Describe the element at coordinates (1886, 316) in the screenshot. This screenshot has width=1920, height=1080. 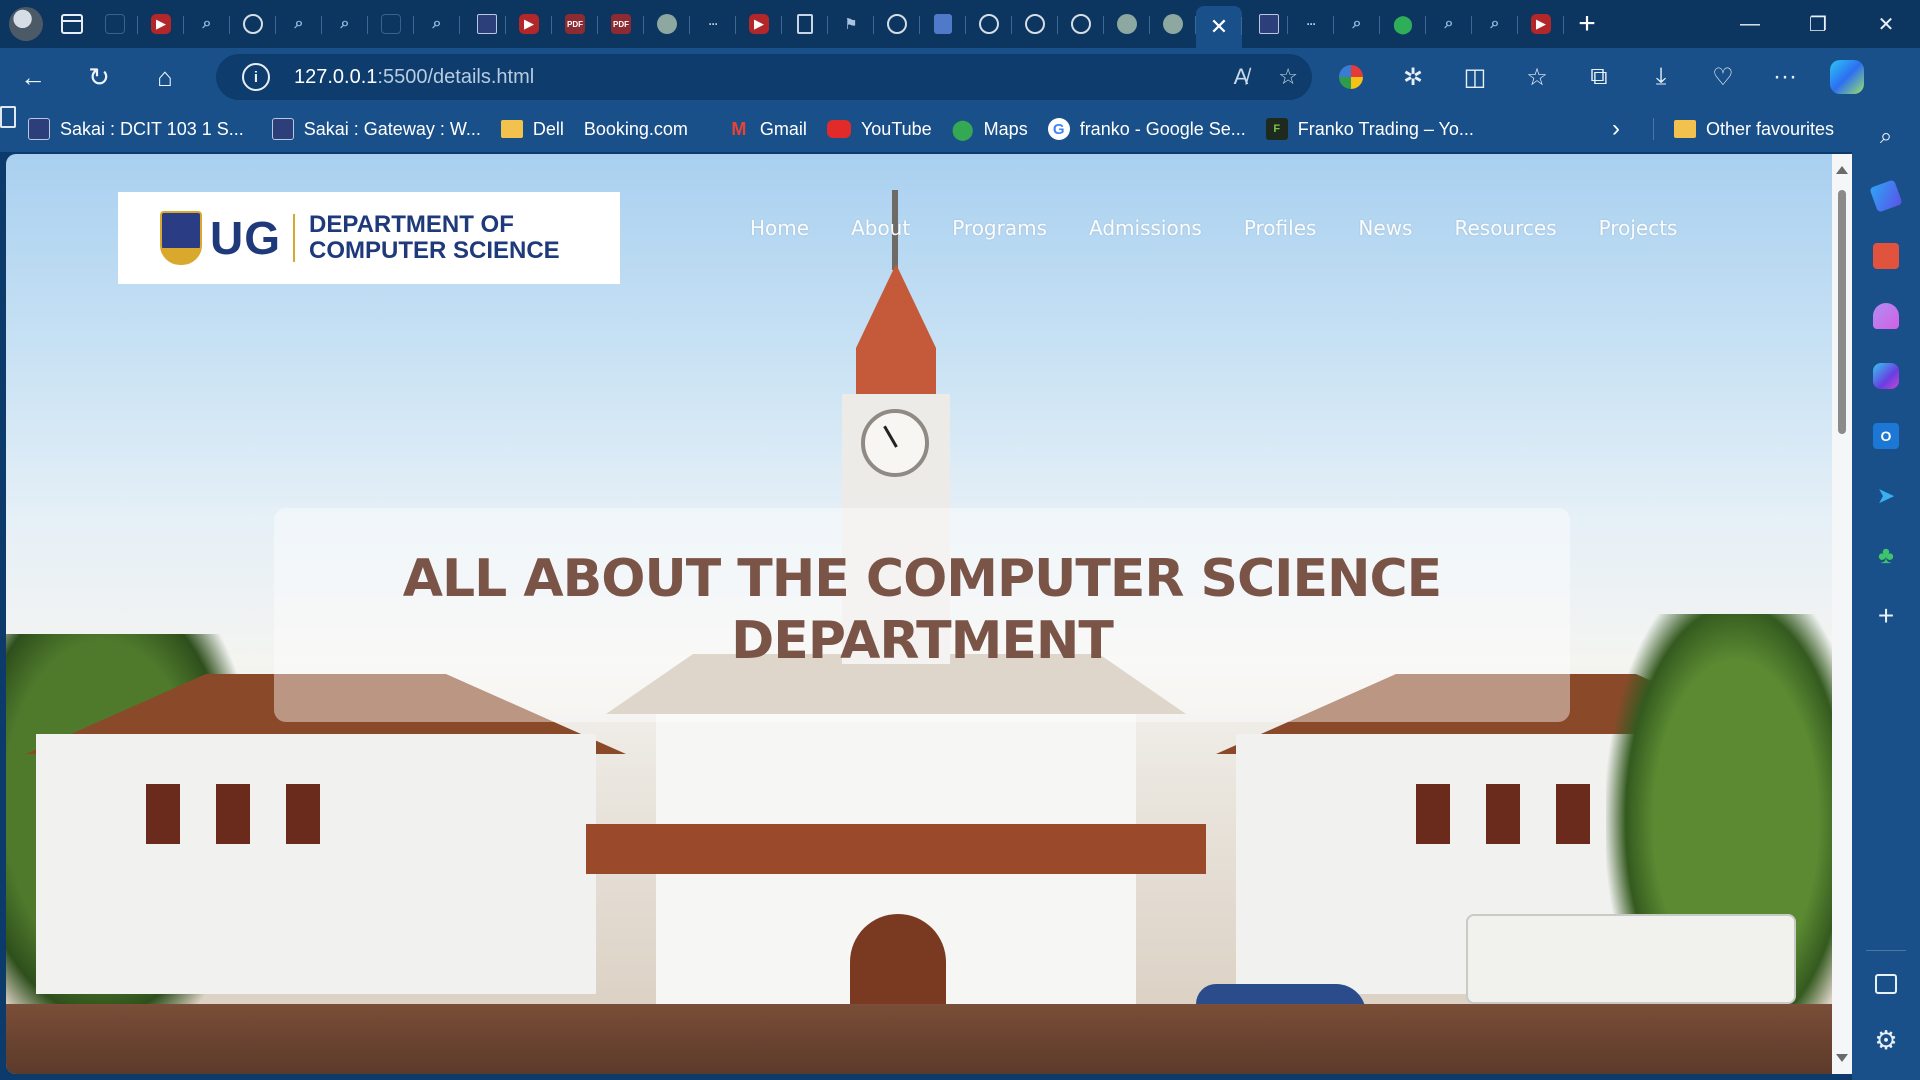
I see `sidebar-games-button` at that location.